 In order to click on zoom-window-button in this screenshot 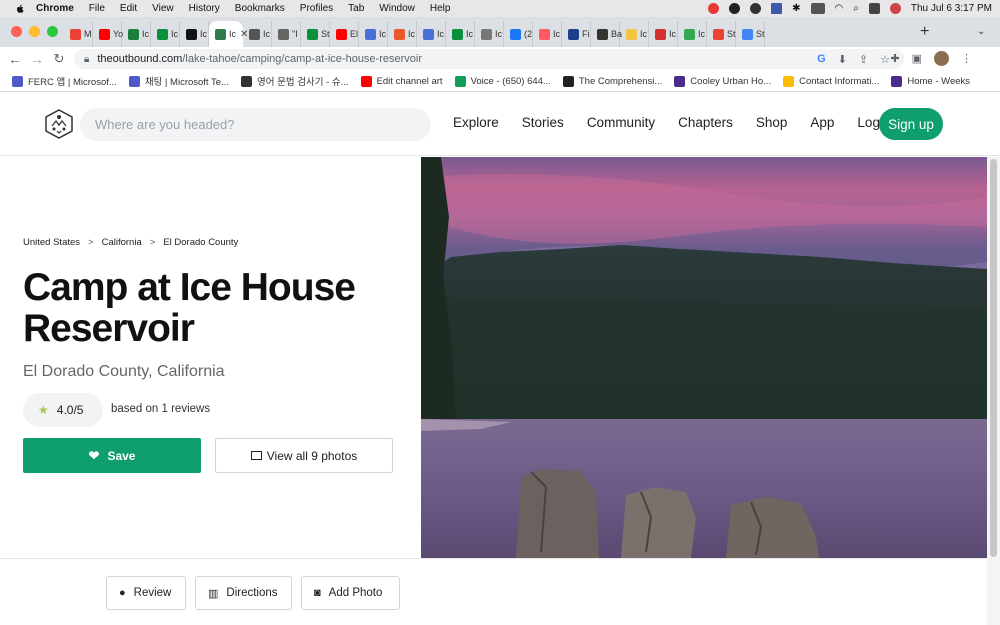, I will do `click(52, 31)`.